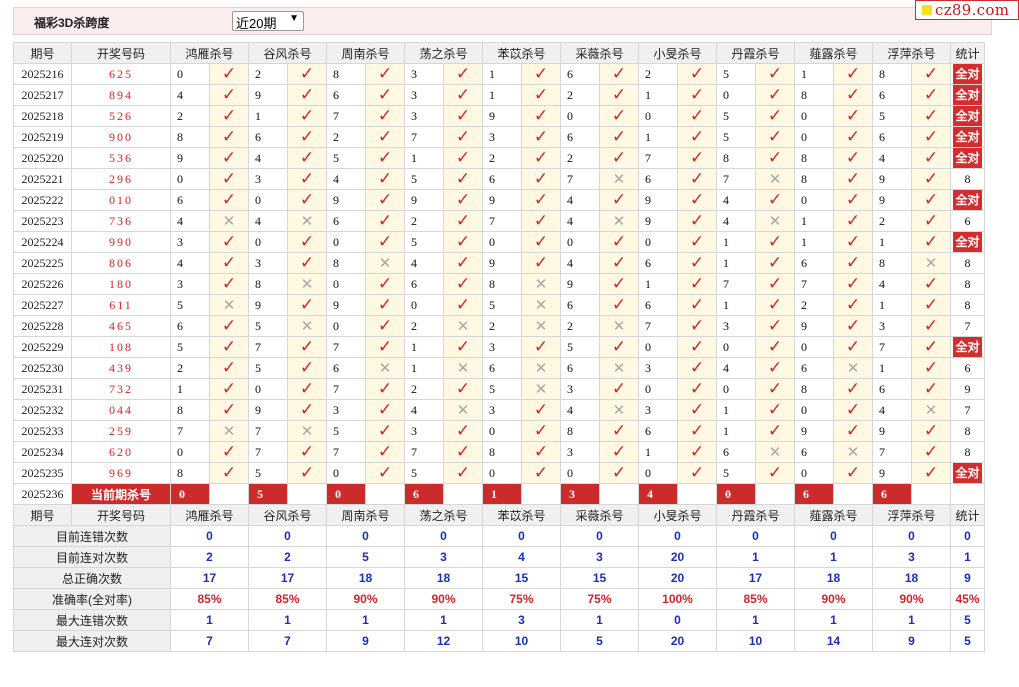 This screenshot has width=1019, height=687. What do you see at coordinates (502, 452) in the screenshot?
I see `kill-number: 8` at bounding box center [502, 452].